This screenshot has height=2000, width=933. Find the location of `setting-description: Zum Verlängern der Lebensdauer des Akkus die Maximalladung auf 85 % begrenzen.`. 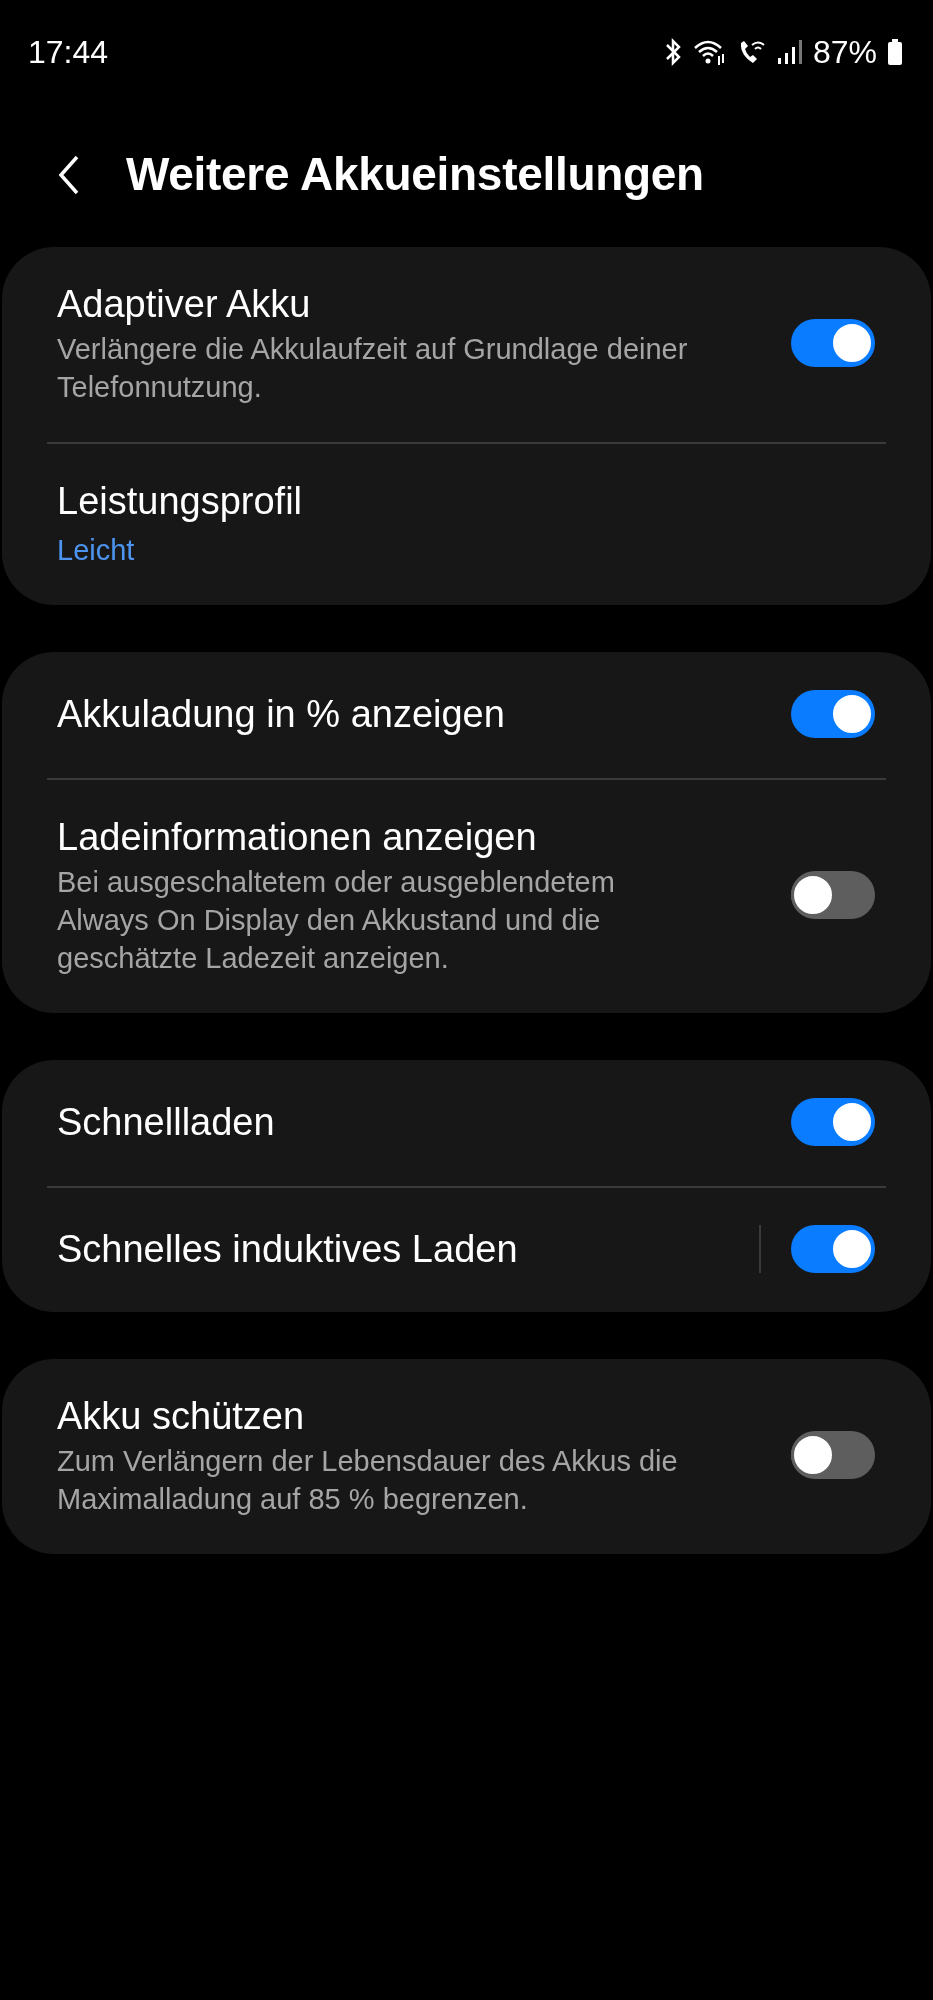

setting-description: Zum Verlängern der Lebensdauer des Akkus die Maximalladung auf 85 % begrenzen. is located at coordinates (368, 1480).